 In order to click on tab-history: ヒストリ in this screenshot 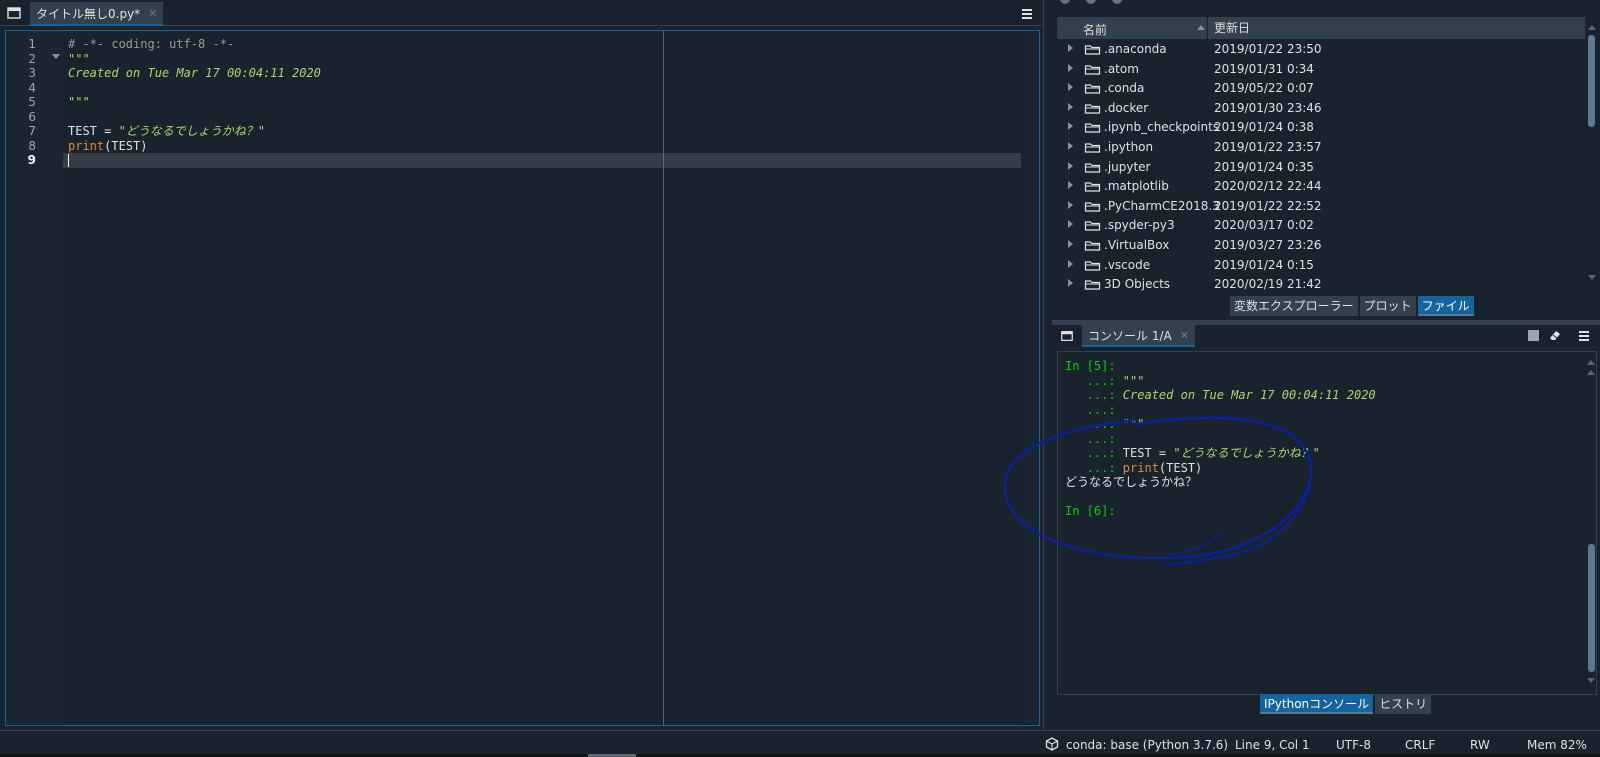, I will do `click(1403, 704)`.